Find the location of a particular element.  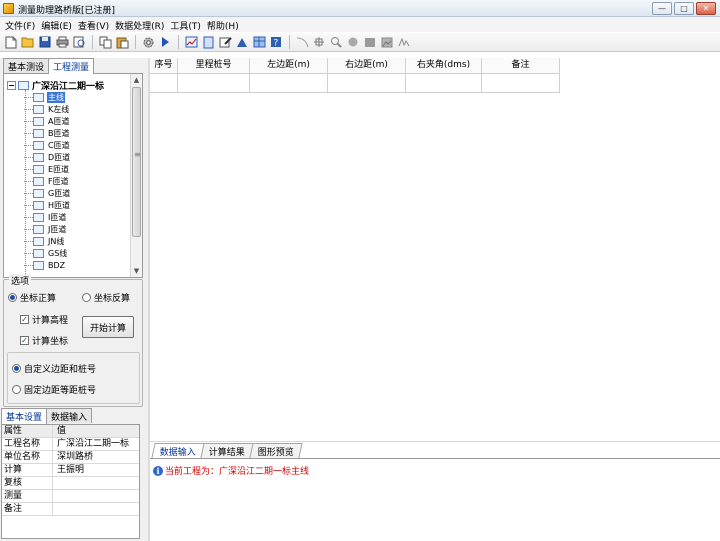

radio-custom-label: 自定义边距和桩号 is located at coordinates (60, 370).